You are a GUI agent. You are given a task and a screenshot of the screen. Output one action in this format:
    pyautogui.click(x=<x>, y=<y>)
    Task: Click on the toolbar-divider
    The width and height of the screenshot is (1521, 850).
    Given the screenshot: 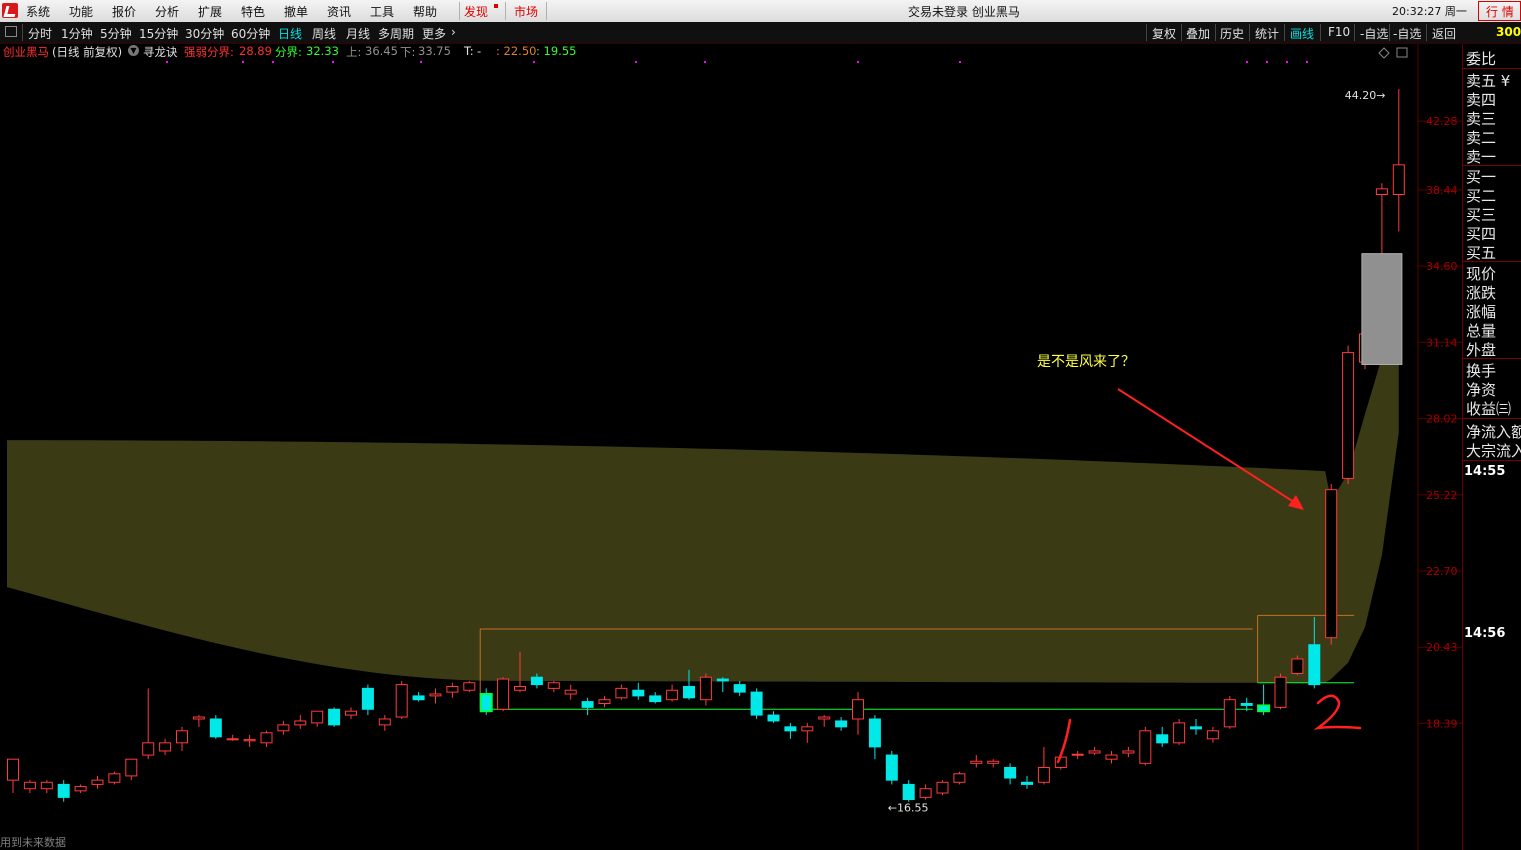 What is the action you would take?
    pyautogui.click(x=1426, y=32)
    